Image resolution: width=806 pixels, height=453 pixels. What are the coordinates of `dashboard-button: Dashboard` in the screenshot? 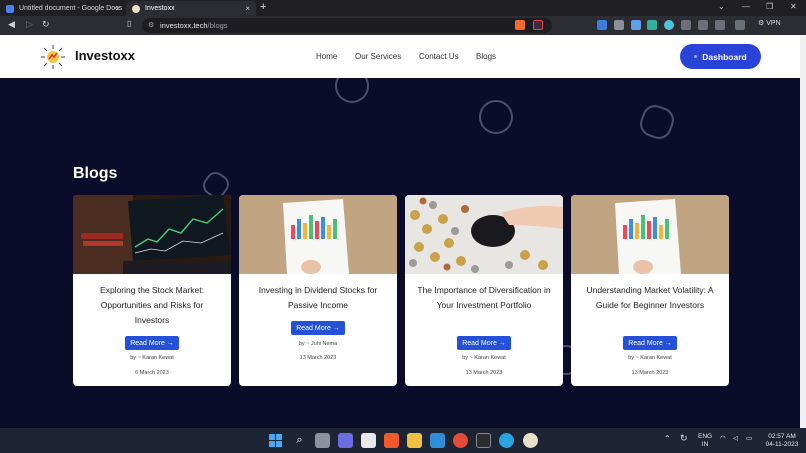 It's located at (720, 56).